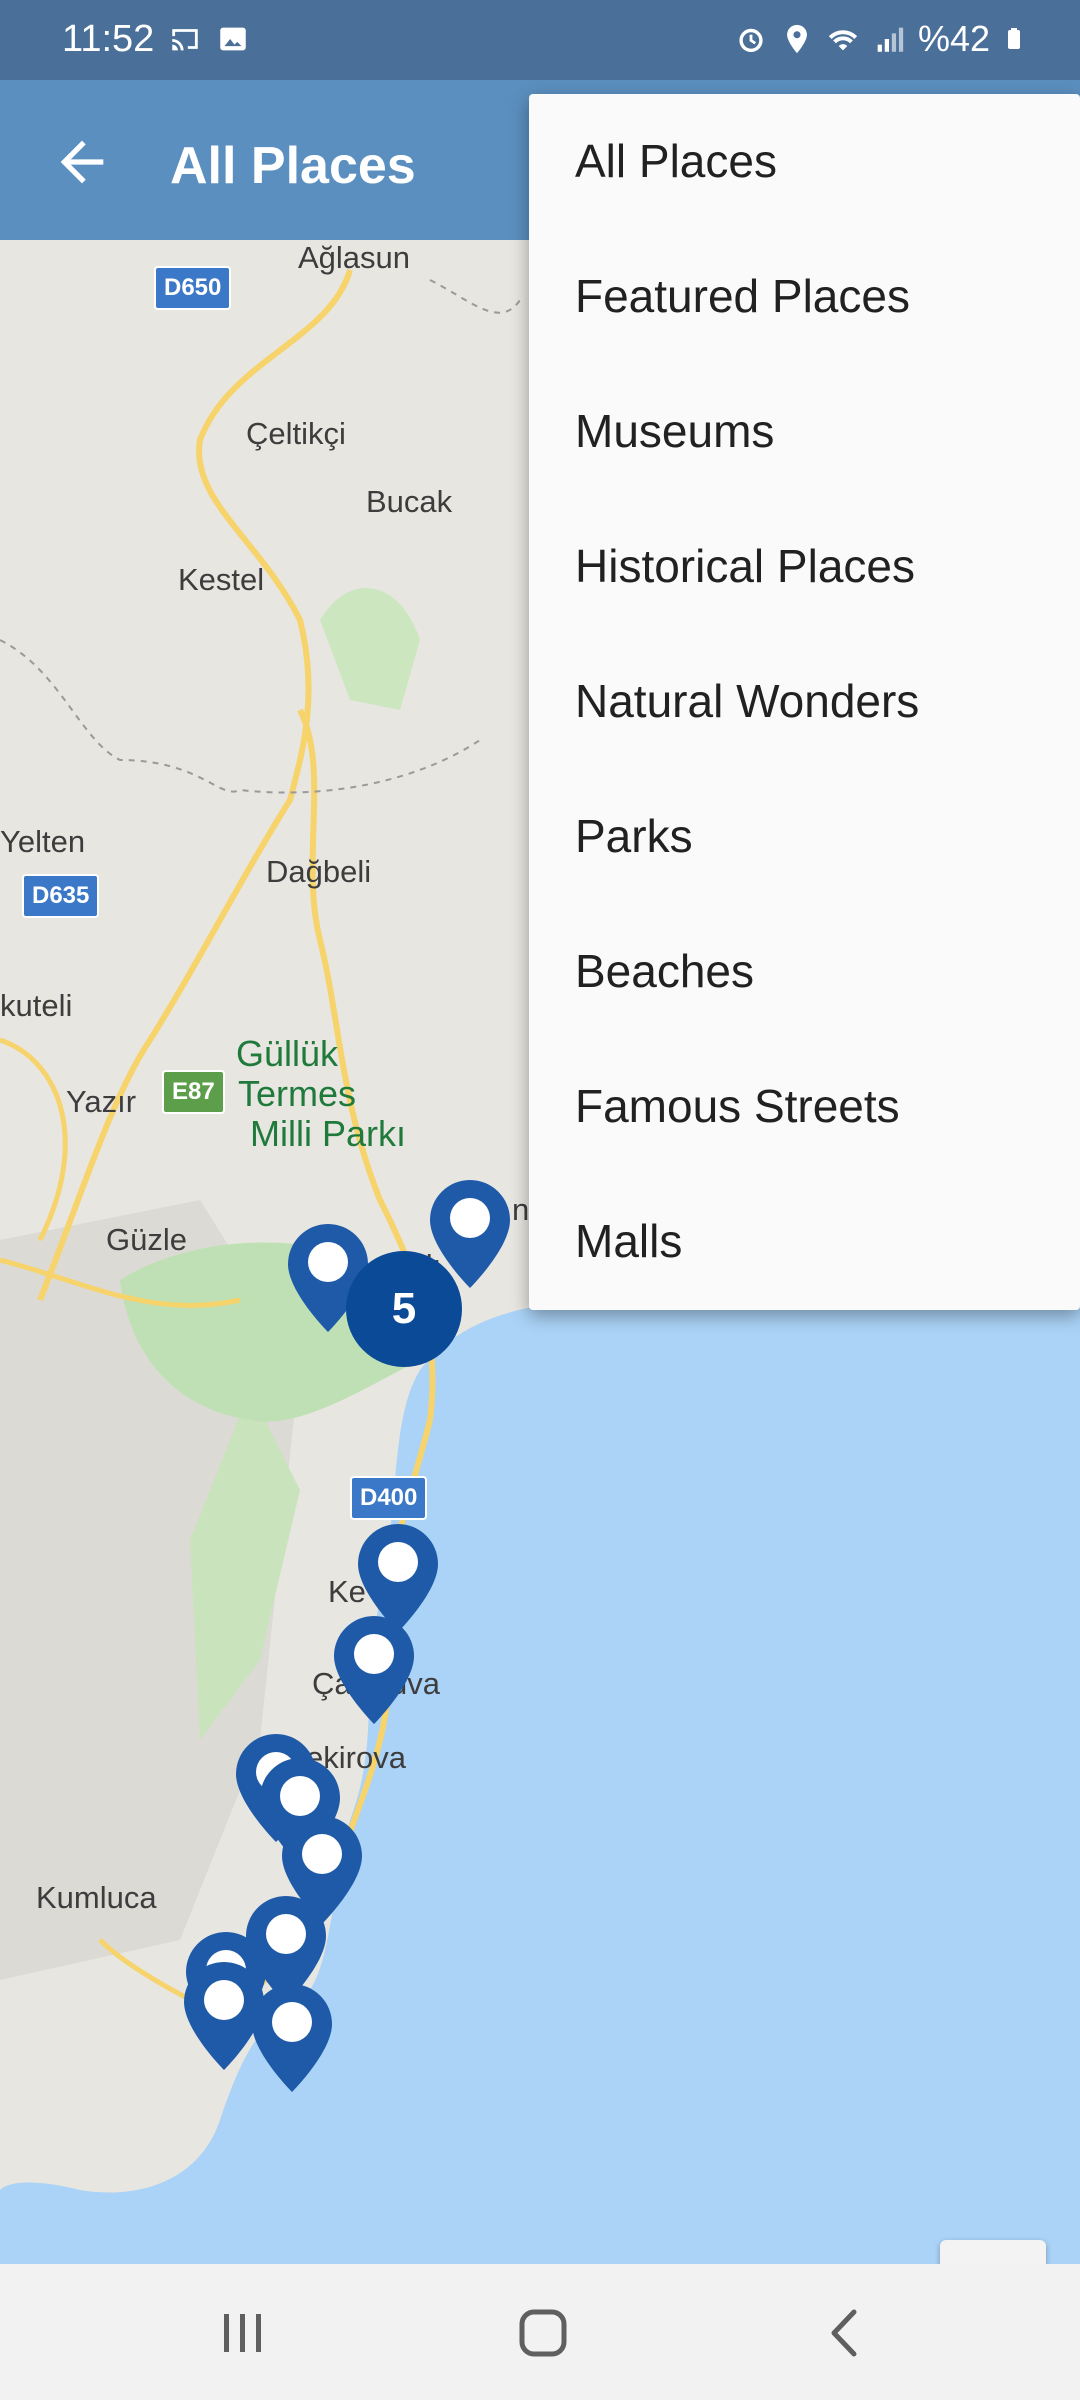  Describe the element at coordinates (354, 257) in the screenshot. I see `map-label-aglasun: Ağlasun` at that location.